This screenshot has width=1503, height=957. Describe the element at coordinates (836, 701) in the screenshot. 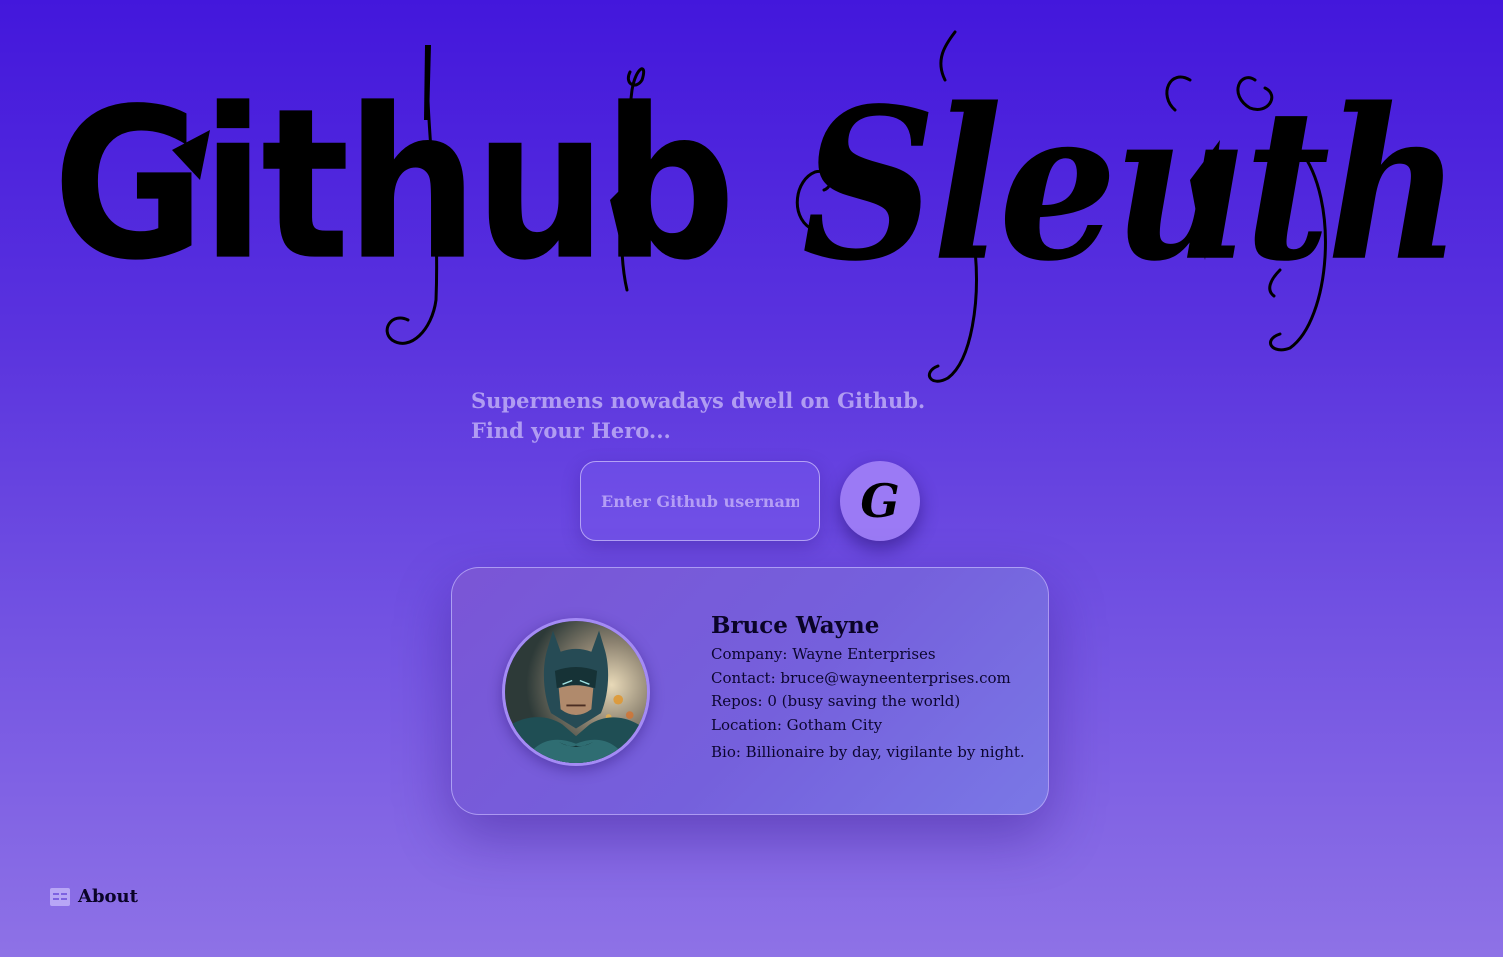

I see `profile-repos: Repos: 0 (busy saving the world)` at that location.